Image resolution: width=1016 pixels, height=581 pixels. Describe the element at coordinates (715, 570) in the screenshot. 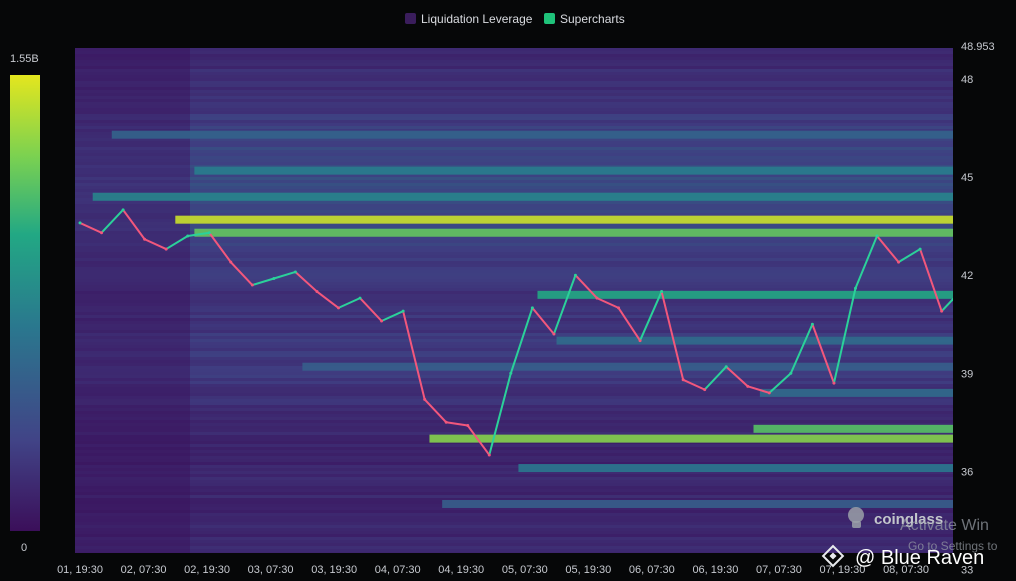

I see `x-tick-label: 06, 19:30` at that location.